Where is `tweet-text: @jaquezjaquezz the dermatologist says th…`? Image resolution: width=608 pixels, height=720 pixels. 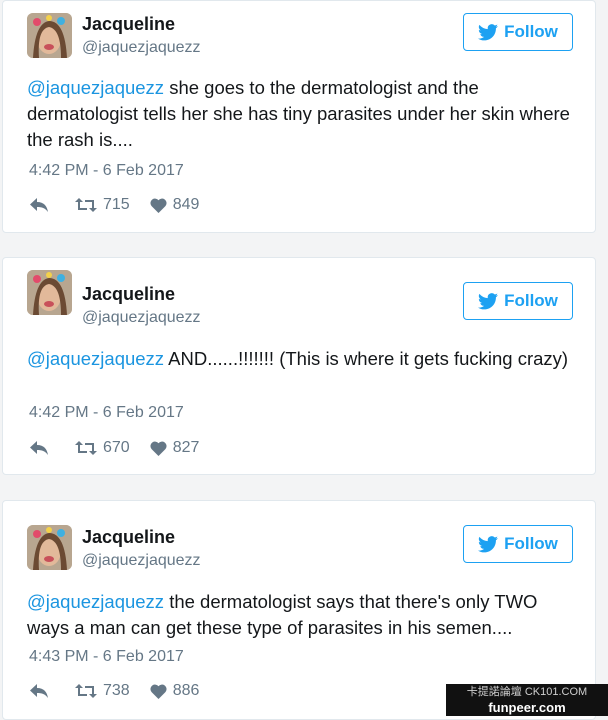
tweet-text: @jaquezjaquezz the dermatologist says th… is located at coordinates (299, 615).